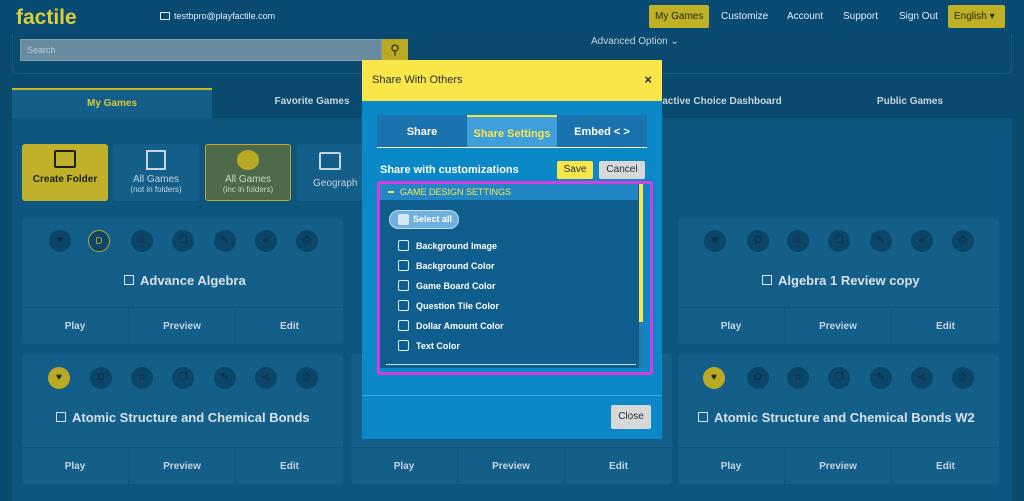 Image resolution: width=1024 pixels, height=501 pixels. Describe the element at coordinates (860, 16) in the screenshot. I see `nav-support-link: Support` at that location.